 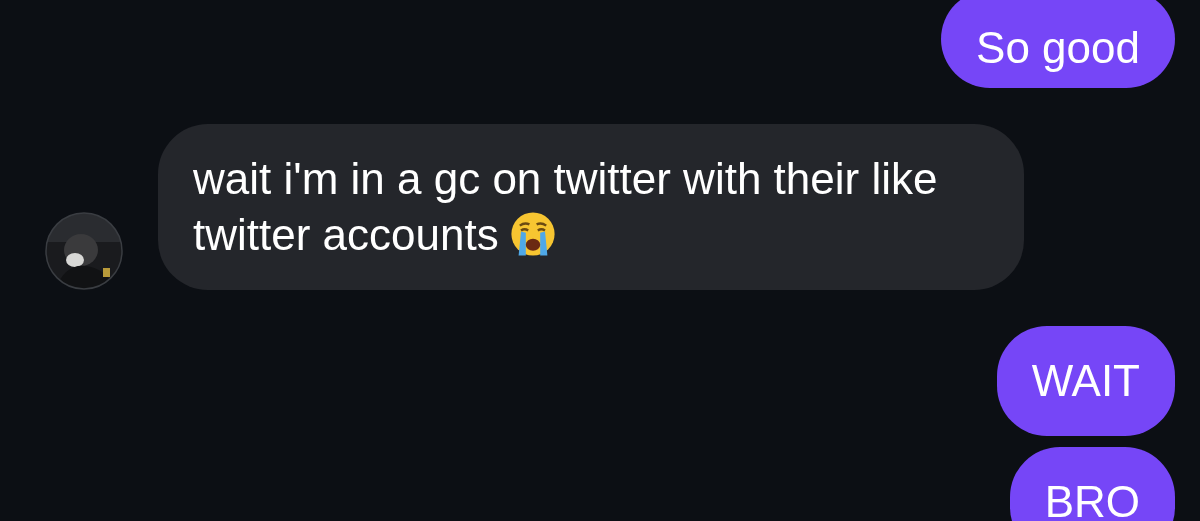 I want to click on message-bubble: So good, so click(x=1058, y=44).